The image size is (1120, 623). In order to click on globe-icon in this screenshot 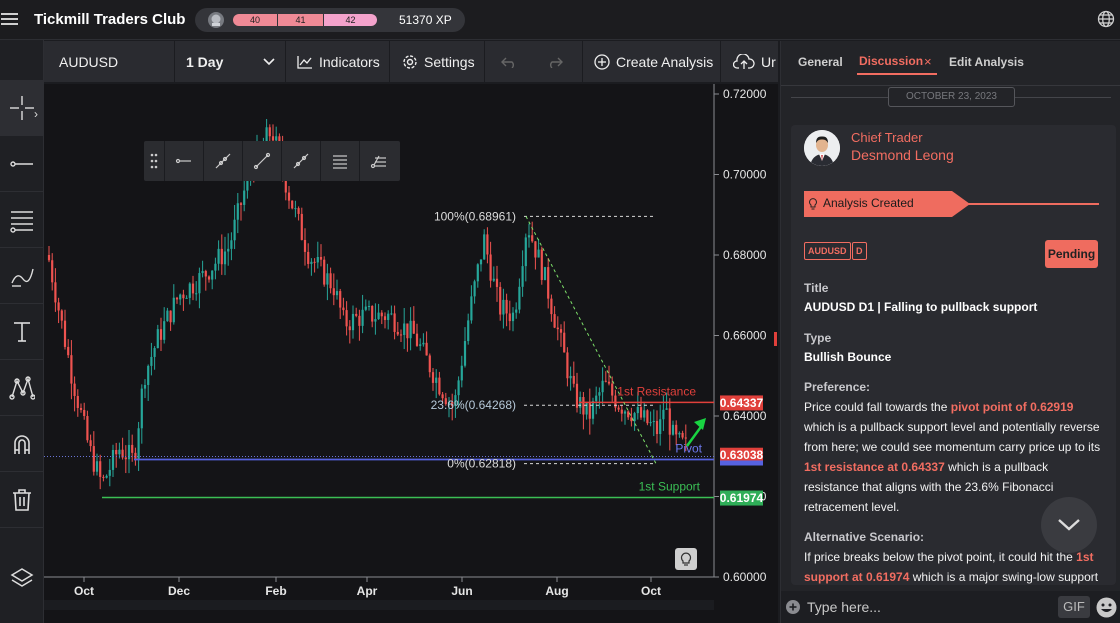, I will do `click(1106, 19)`.